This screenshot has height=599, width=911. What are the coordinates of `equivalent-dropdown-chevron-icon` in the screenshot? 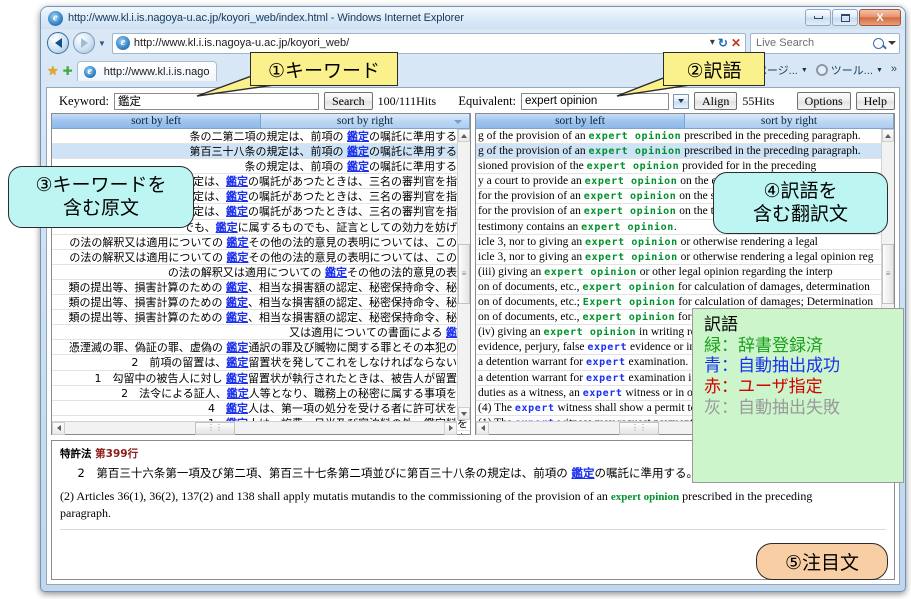 It's located at (681, 101).